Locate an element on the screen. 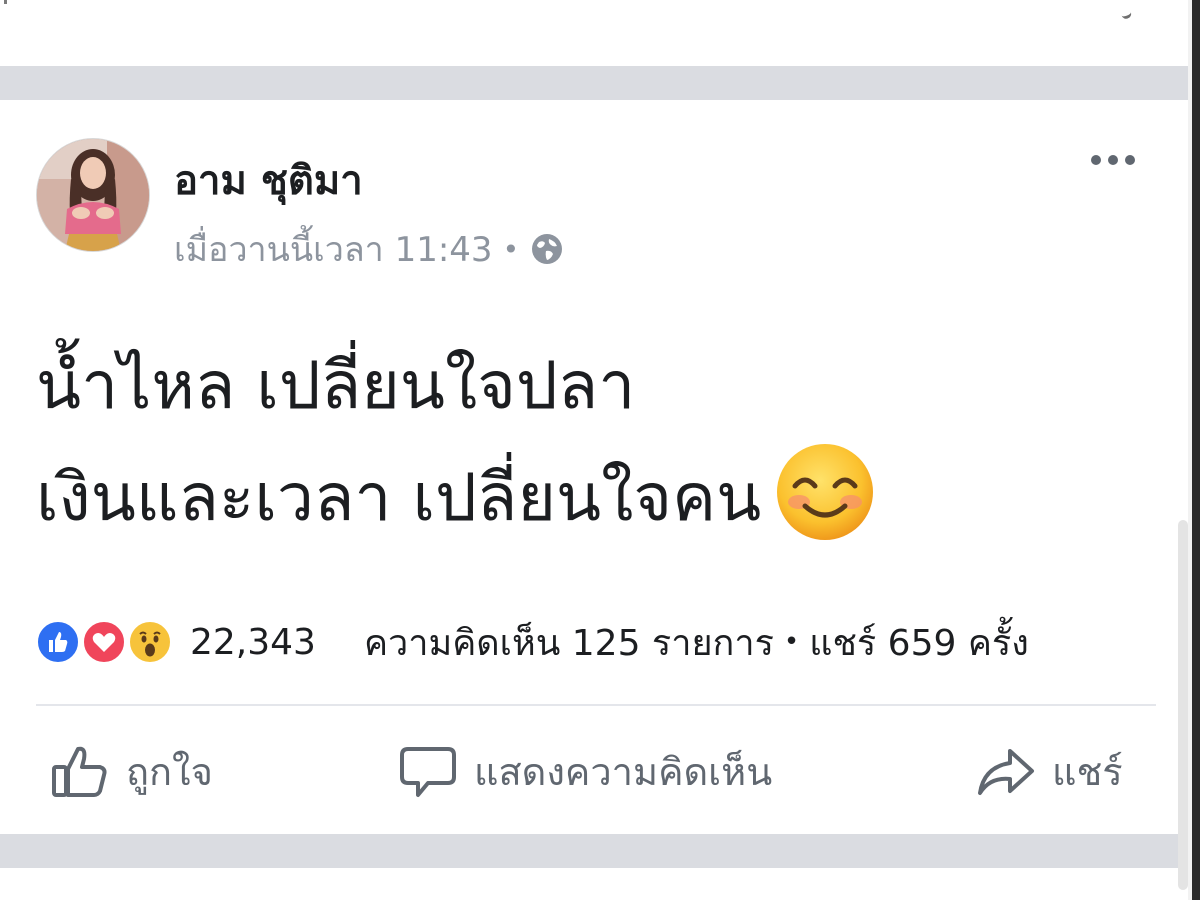  reaction-icons is located at coordinates (106, 642).